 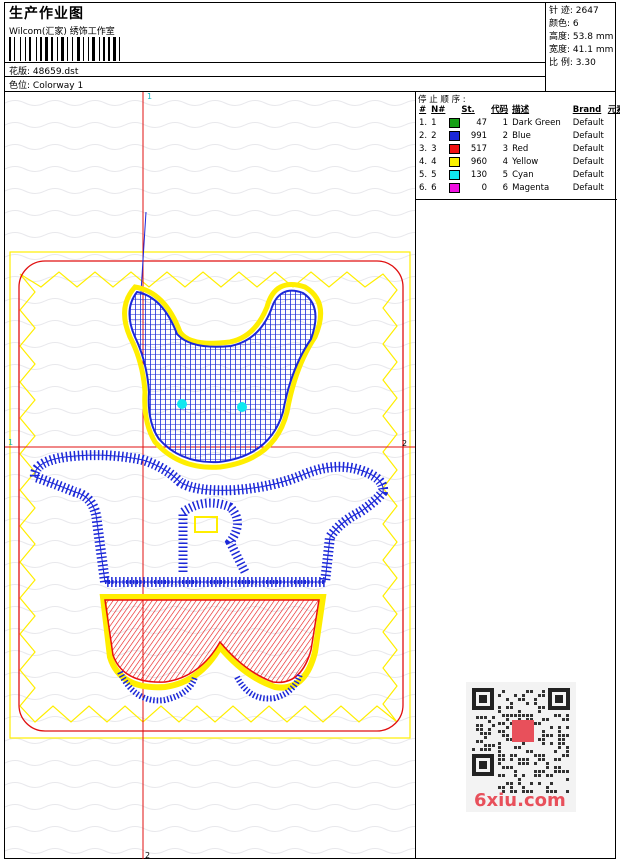 What do you see at coordinates (423, 188) in the screenshot?
I see `row-number: 6.` at bounding box center [423, 188].